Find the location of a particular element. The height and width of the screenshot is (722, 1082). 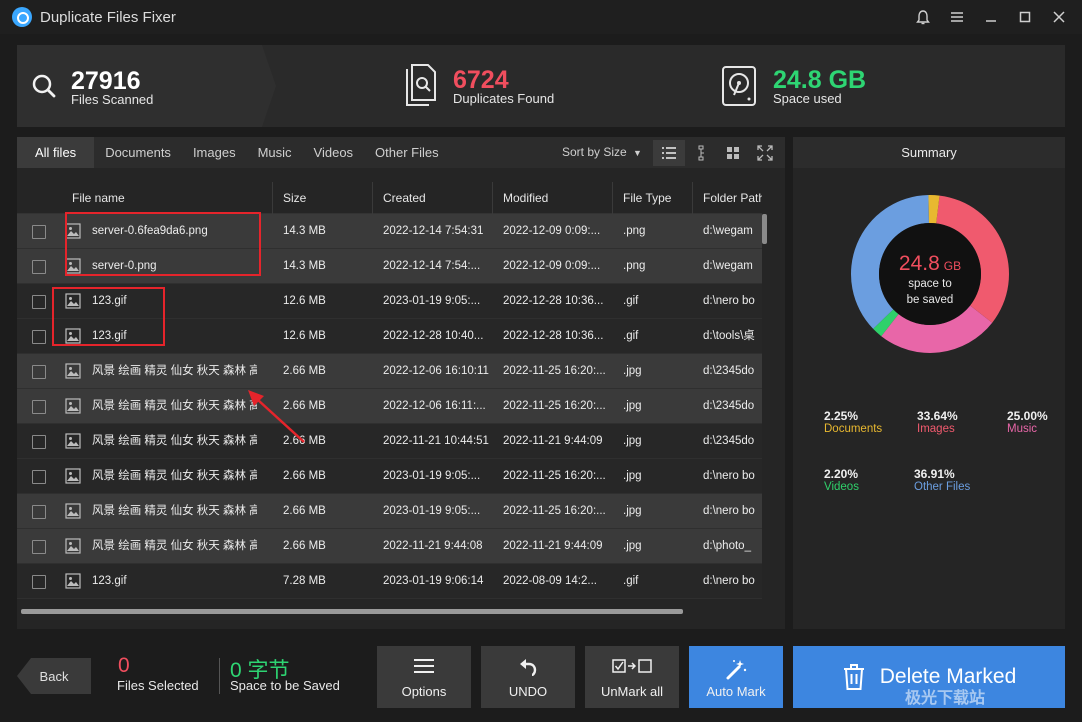

maximize-icon is located at coordinates (1025, 17).